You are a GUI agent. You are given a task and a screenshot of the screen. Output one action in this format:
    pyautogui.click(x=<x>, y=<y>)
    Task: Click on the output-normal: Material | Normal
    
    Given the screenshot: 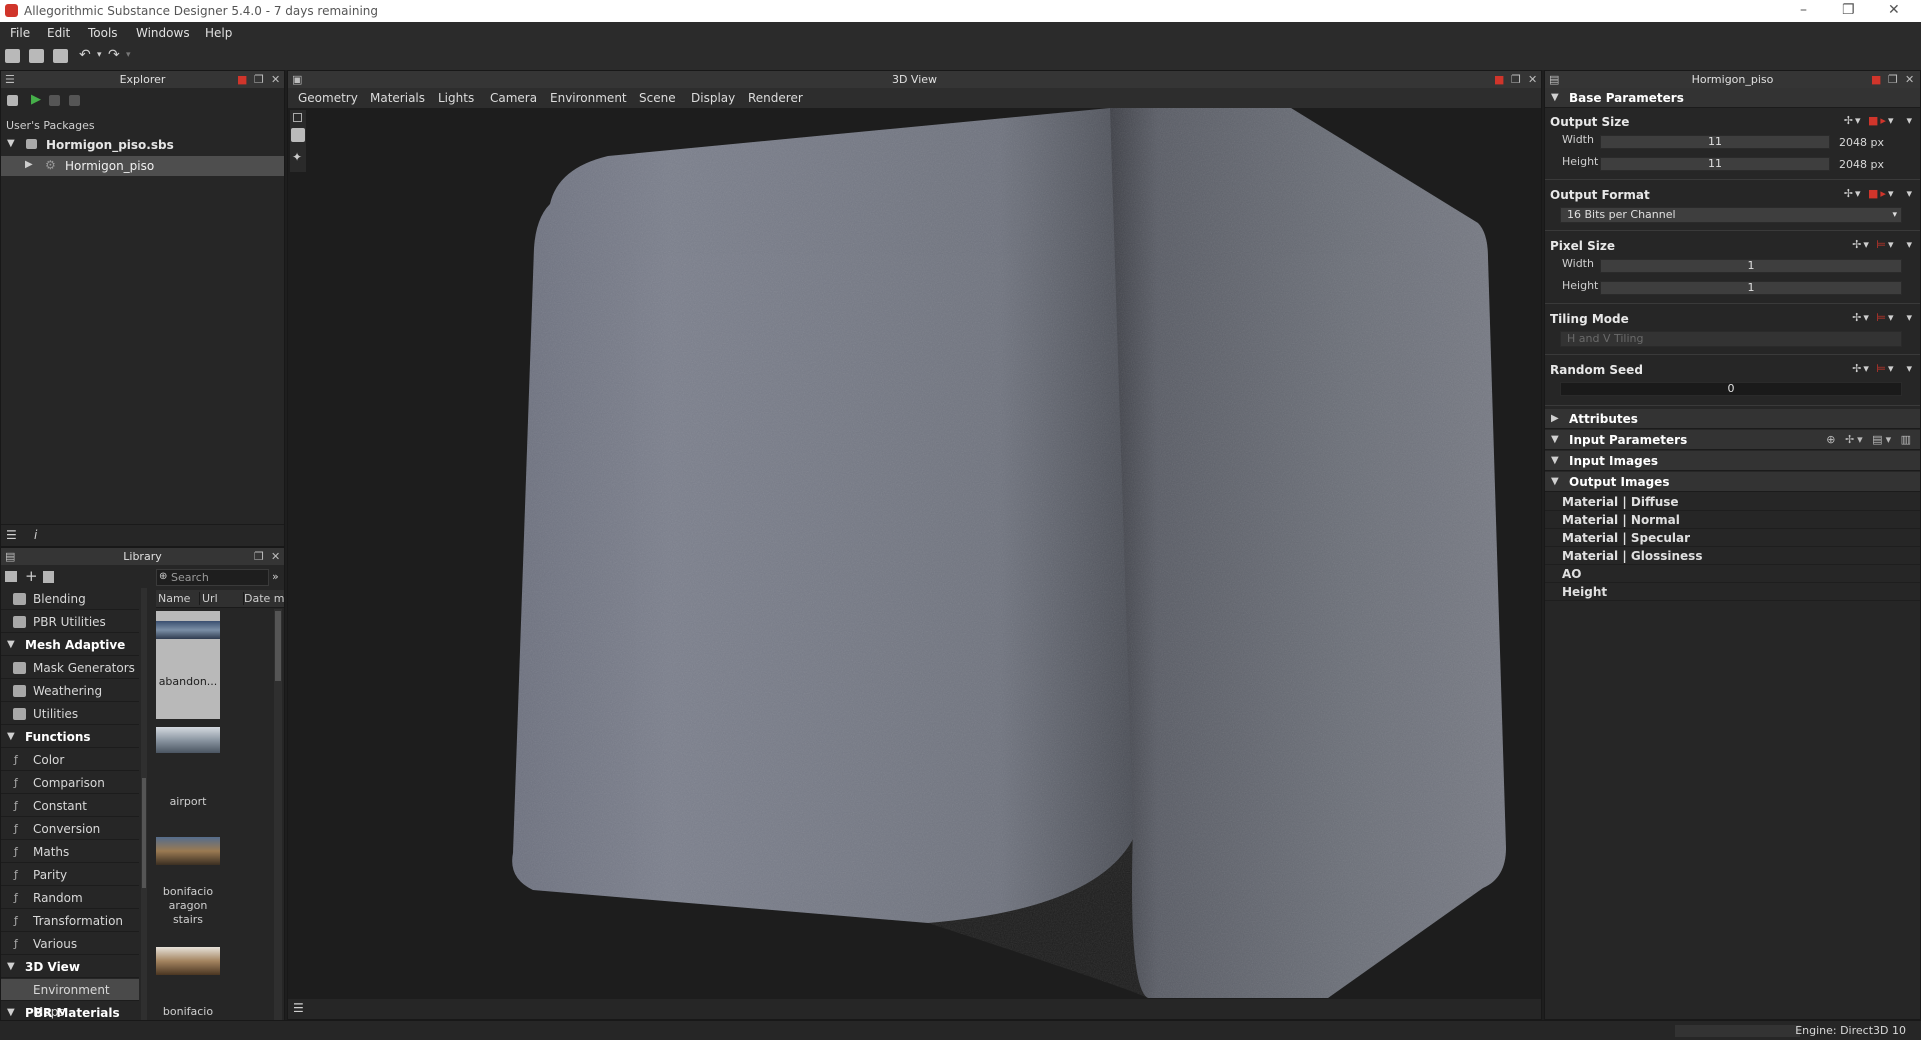 What is the action you would take?
    pyautogui.click(x=1732, y=520)
    